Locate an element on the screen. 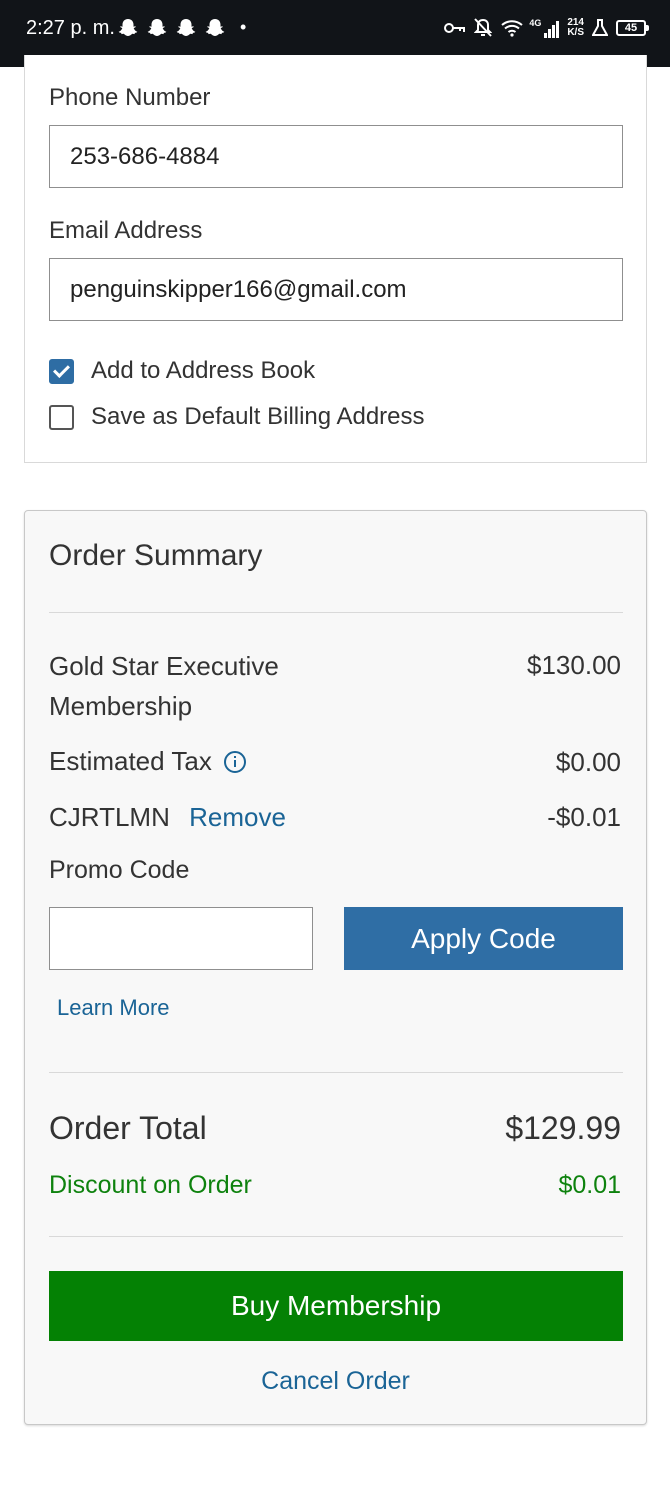 The width and height of the screenshot is (670, 1500). notifications-off-icon is located at coordinates (483, 27).